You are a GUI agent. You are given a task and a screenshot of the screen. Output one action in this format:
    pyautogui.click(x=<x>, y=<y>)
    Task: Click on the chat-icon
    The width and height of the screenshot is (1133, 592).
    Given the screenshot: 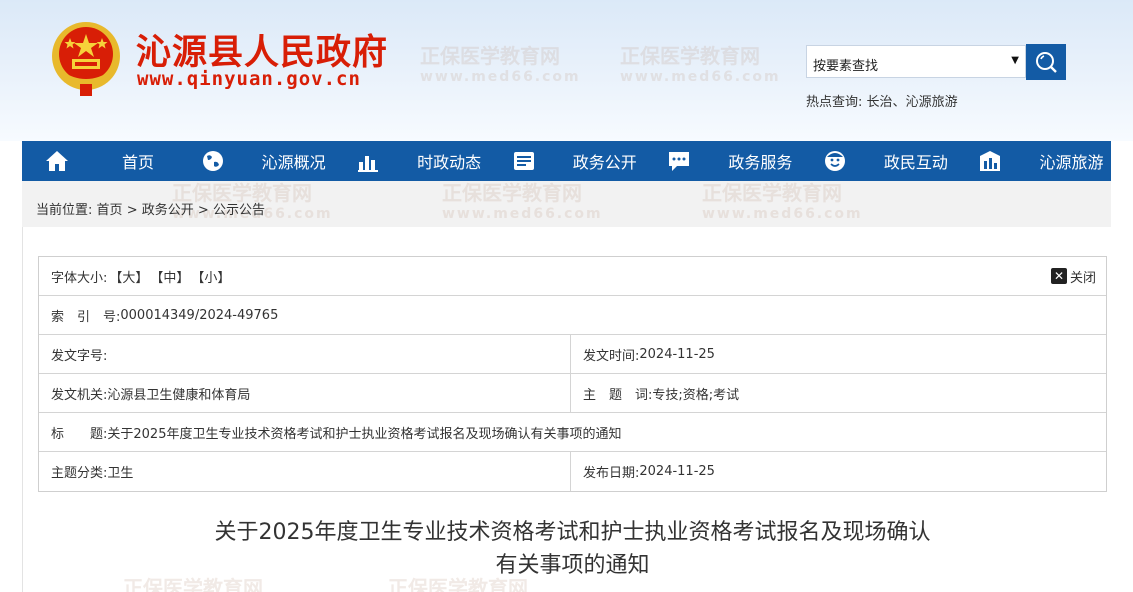 What is the action you would take?
    pyautogui.click(x=679, y=161)
    